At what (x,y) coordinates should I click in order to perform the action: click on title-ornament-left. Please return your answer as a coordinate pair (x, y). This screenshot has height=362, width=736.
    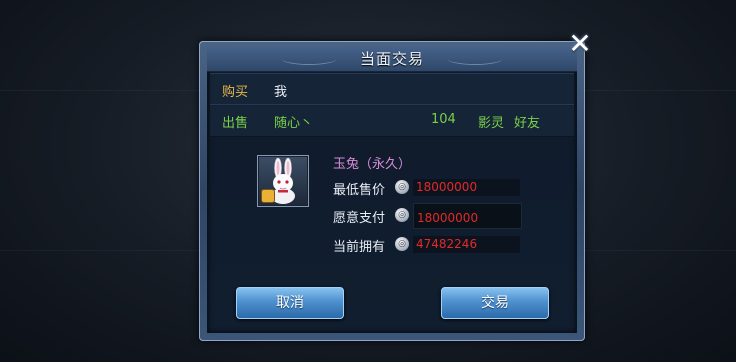
    Looking at the image, I should click on (309, 58).